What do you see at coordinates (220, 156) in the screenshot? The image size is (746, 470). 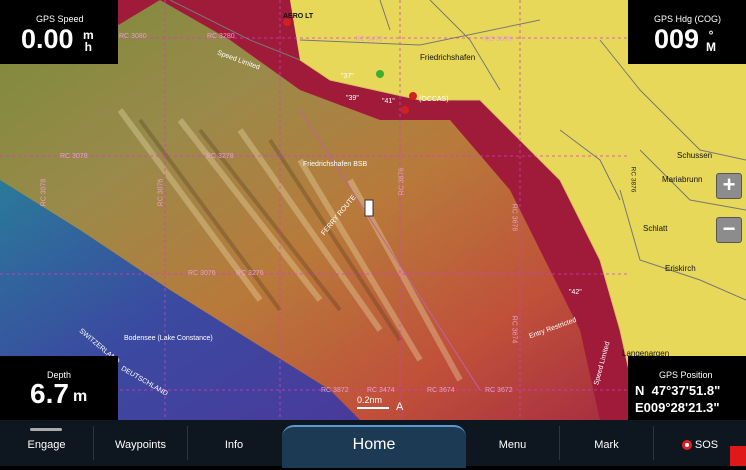 I see `route-label: RC 3278` at bounding box center [220, 156].